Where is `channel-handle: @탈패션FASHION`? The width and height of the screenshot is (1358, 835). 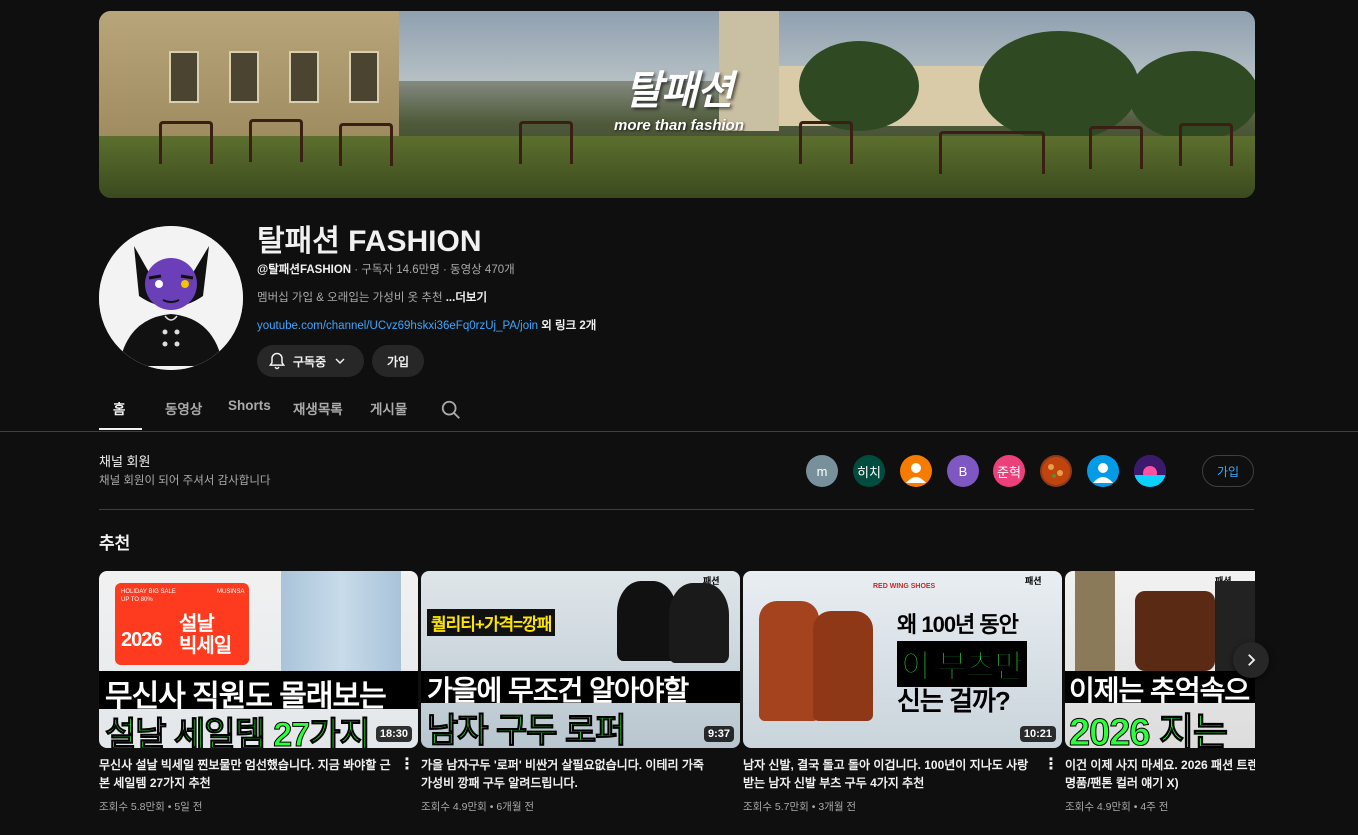 channel-handle: @탈패션FASHION is located at coordinates (304, 270).